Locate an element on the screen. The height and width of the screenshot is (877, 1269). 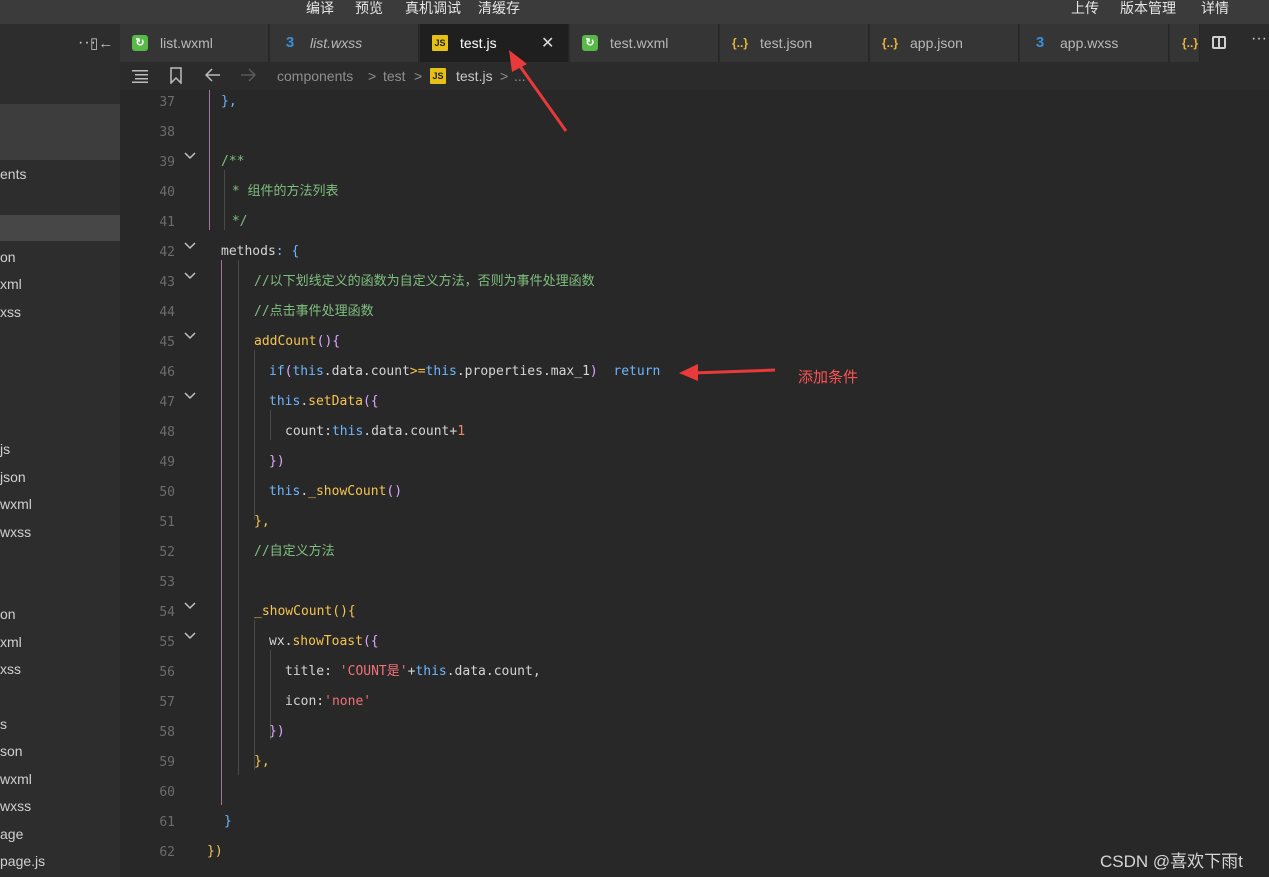
annotation-arrows is located at coordinates (642, 215).